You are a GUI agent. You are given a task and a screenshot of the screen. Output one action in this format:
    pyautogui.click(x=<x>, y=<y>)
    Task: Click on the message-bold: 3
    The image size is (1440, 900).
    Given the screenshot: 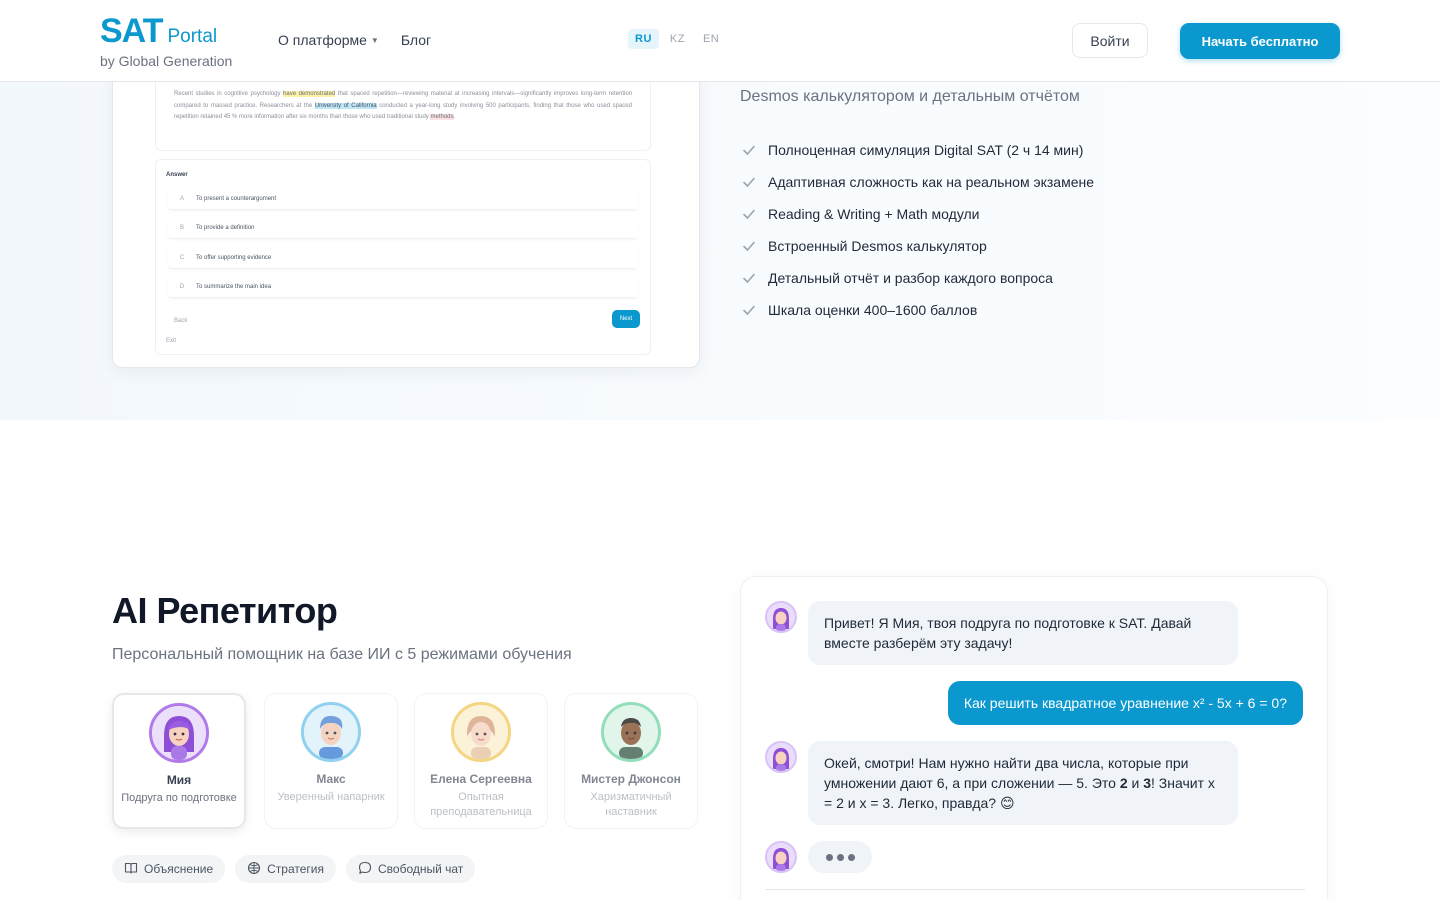 What is the action you would take?
    pyautogui.click(x=1147, y=783)
    